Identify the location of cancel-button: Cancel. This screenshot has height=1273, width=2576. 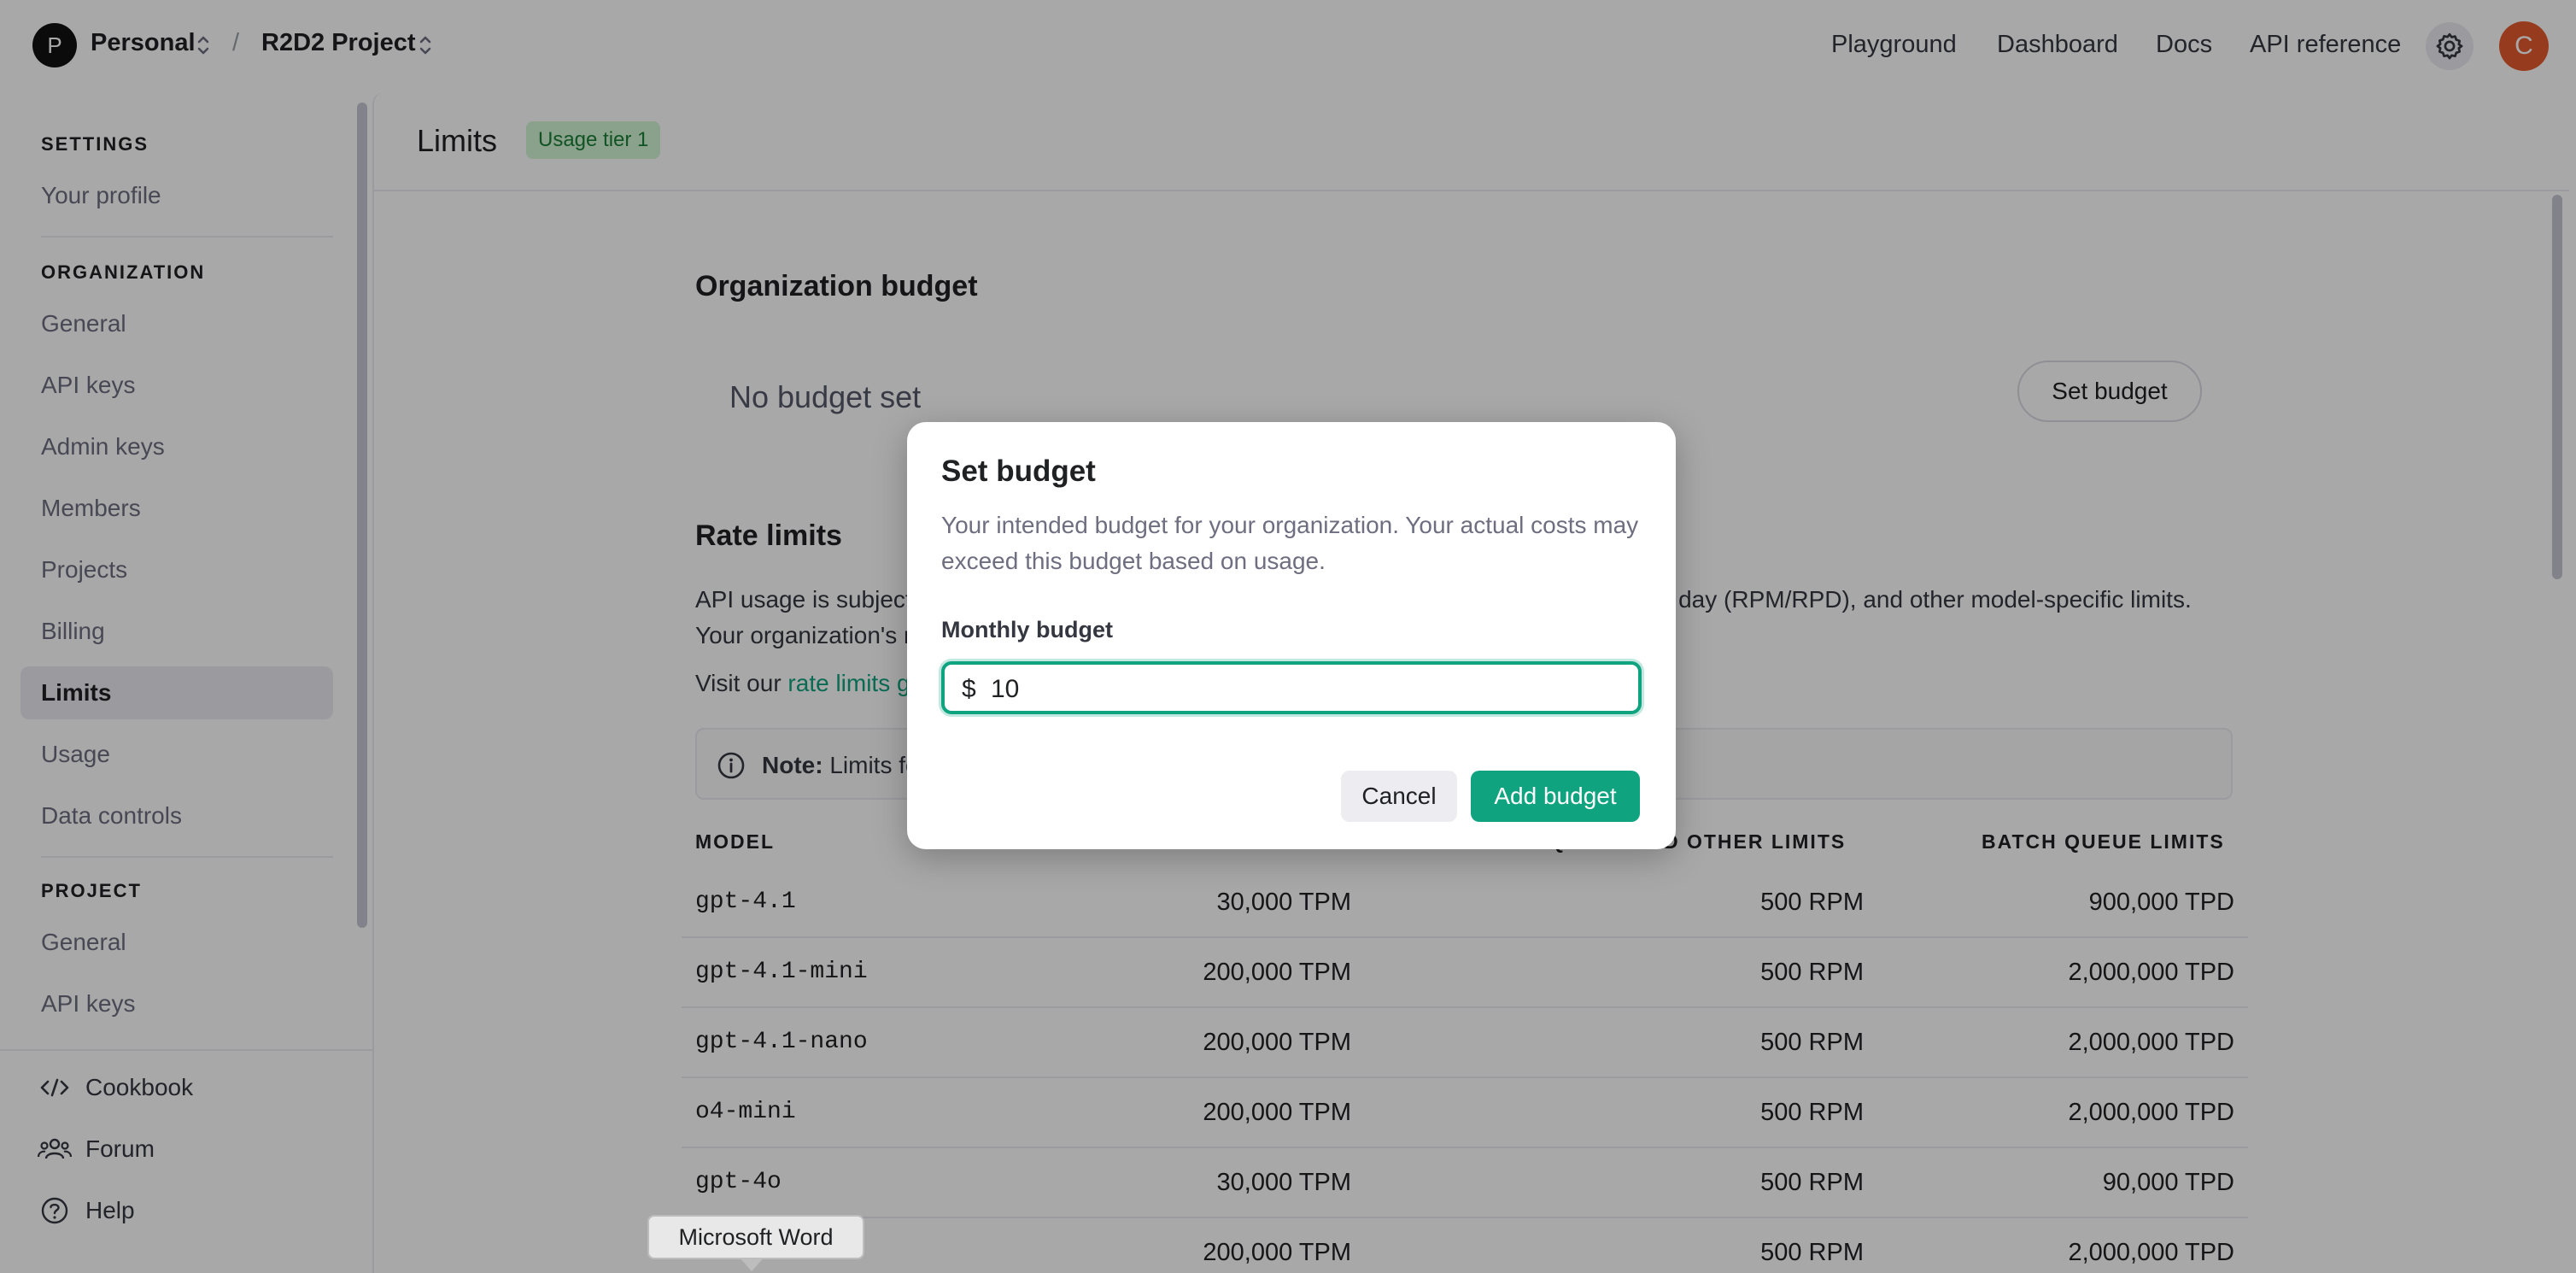
(1399, 796).